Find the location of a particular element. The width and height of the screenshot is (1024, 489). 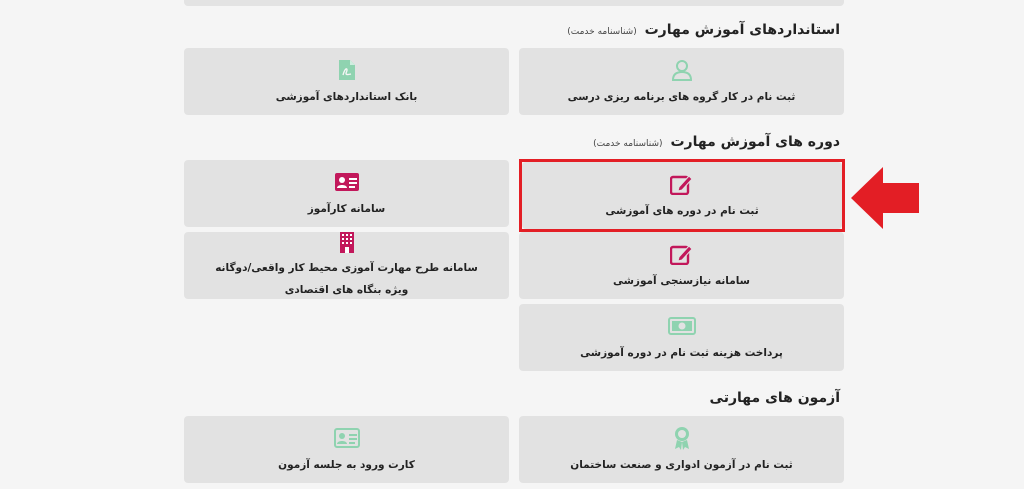

register-exam-card: ثبت نام در آزمون ادواری و صنعت ساختمان is located at coordinates (681, 449).